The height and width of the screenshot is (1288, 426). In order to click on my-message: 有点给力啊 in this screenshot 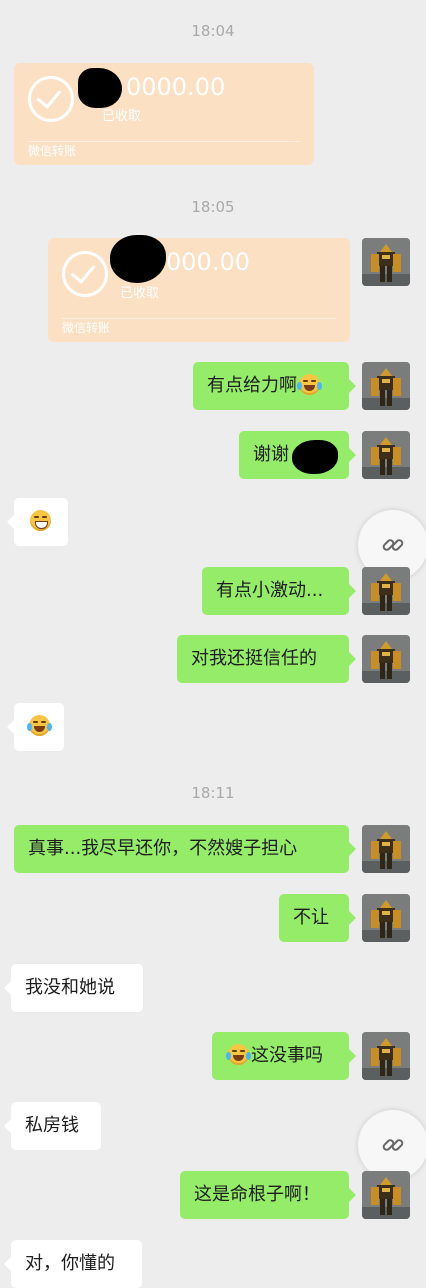, I will do `click(274, 386)`.